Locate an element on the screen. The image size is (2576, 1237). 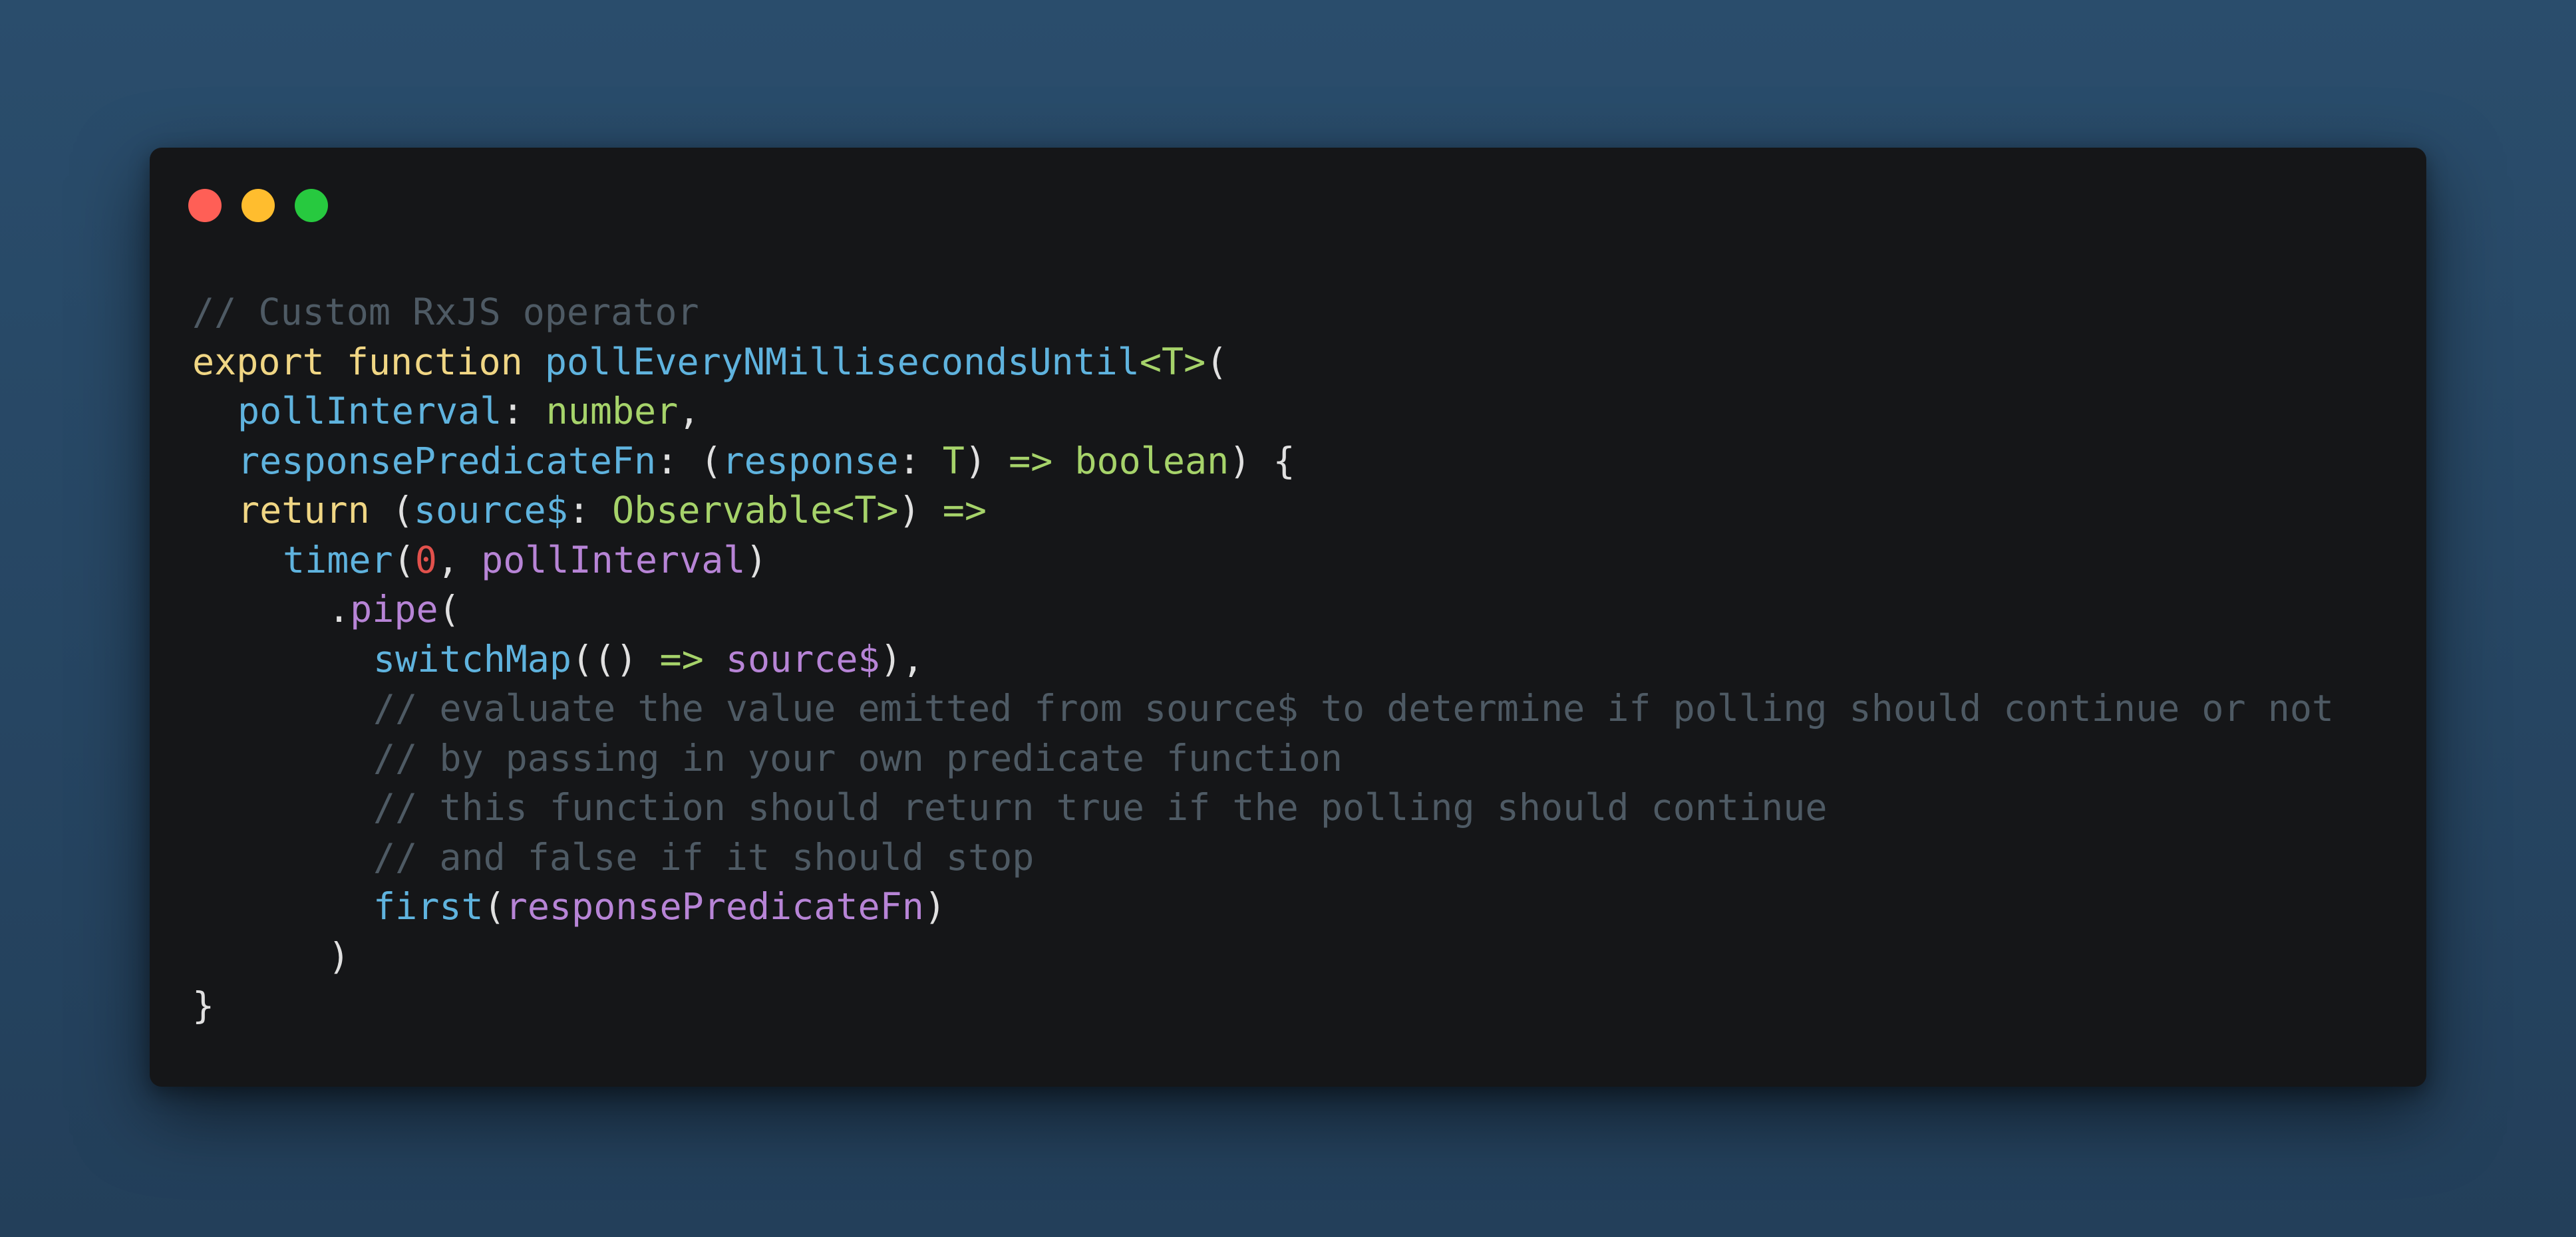
type-name: boolean is located at coordinates (1151, 460).